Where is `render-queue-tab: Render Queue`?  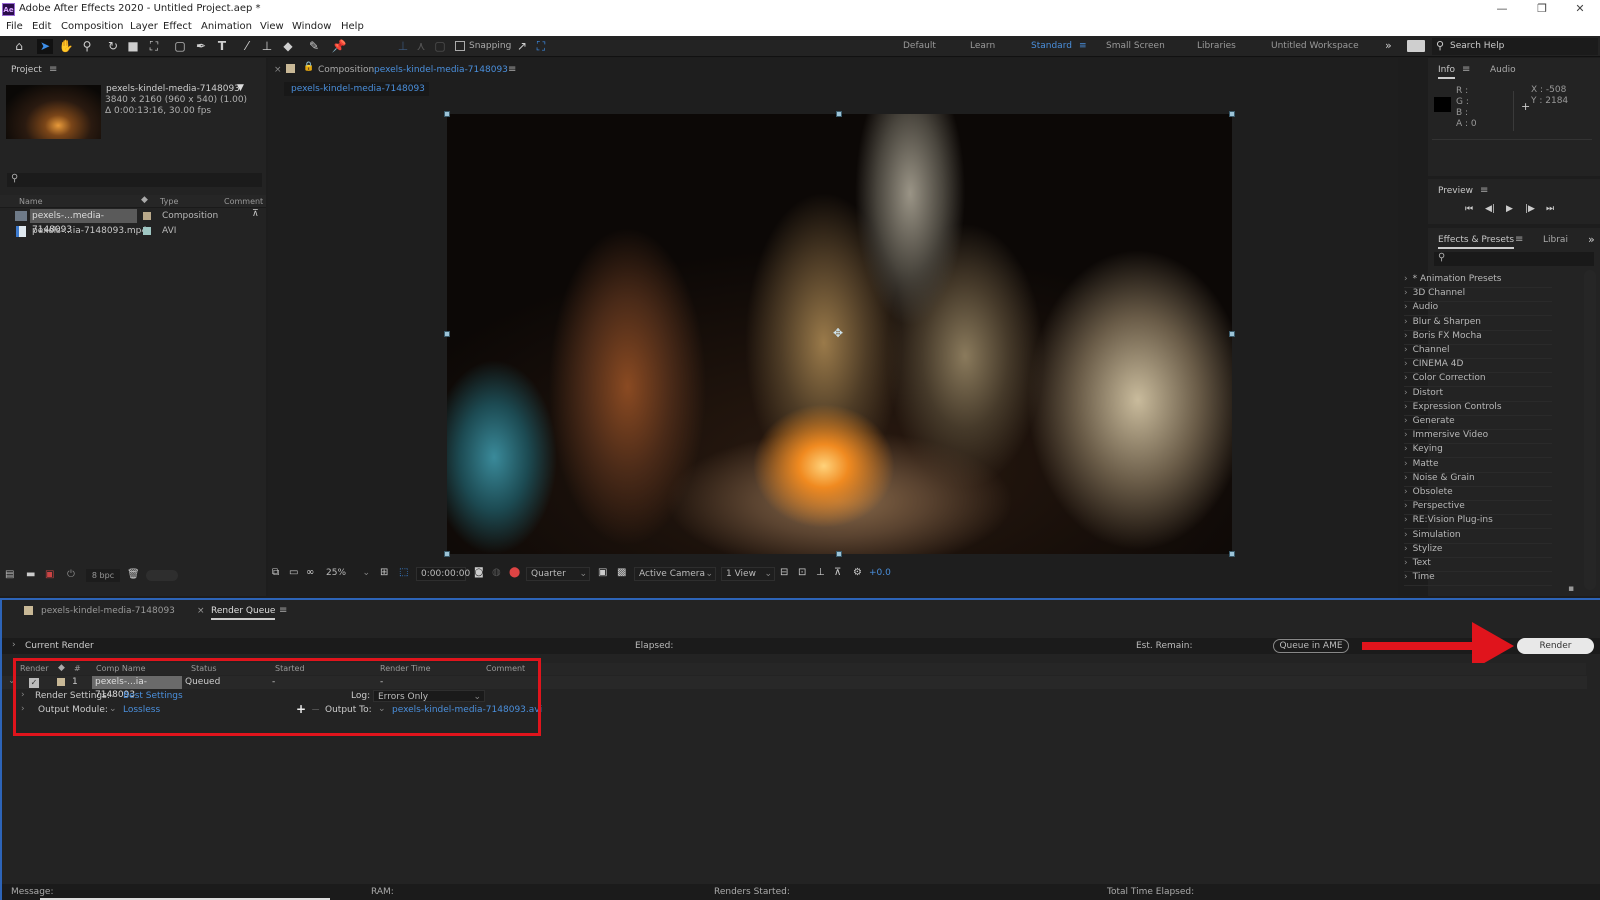
render-queue-tab: Render Queue is located at coordinates (243, 613).